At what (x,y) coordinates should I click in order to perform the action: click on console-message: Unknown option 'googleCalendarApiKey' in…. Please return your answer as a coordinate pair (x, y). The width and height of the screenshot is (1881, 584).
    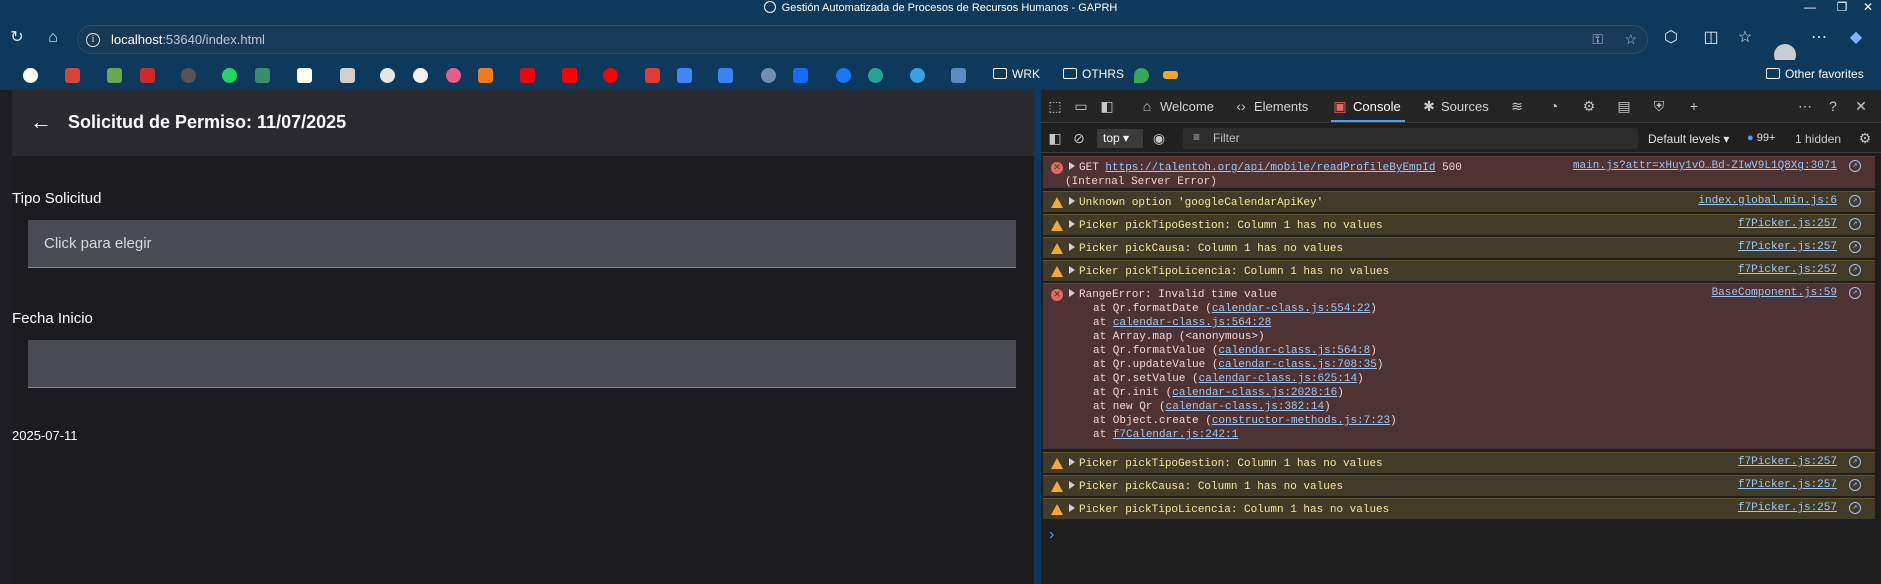
    Looking at the image, I should click on (1459, 201).